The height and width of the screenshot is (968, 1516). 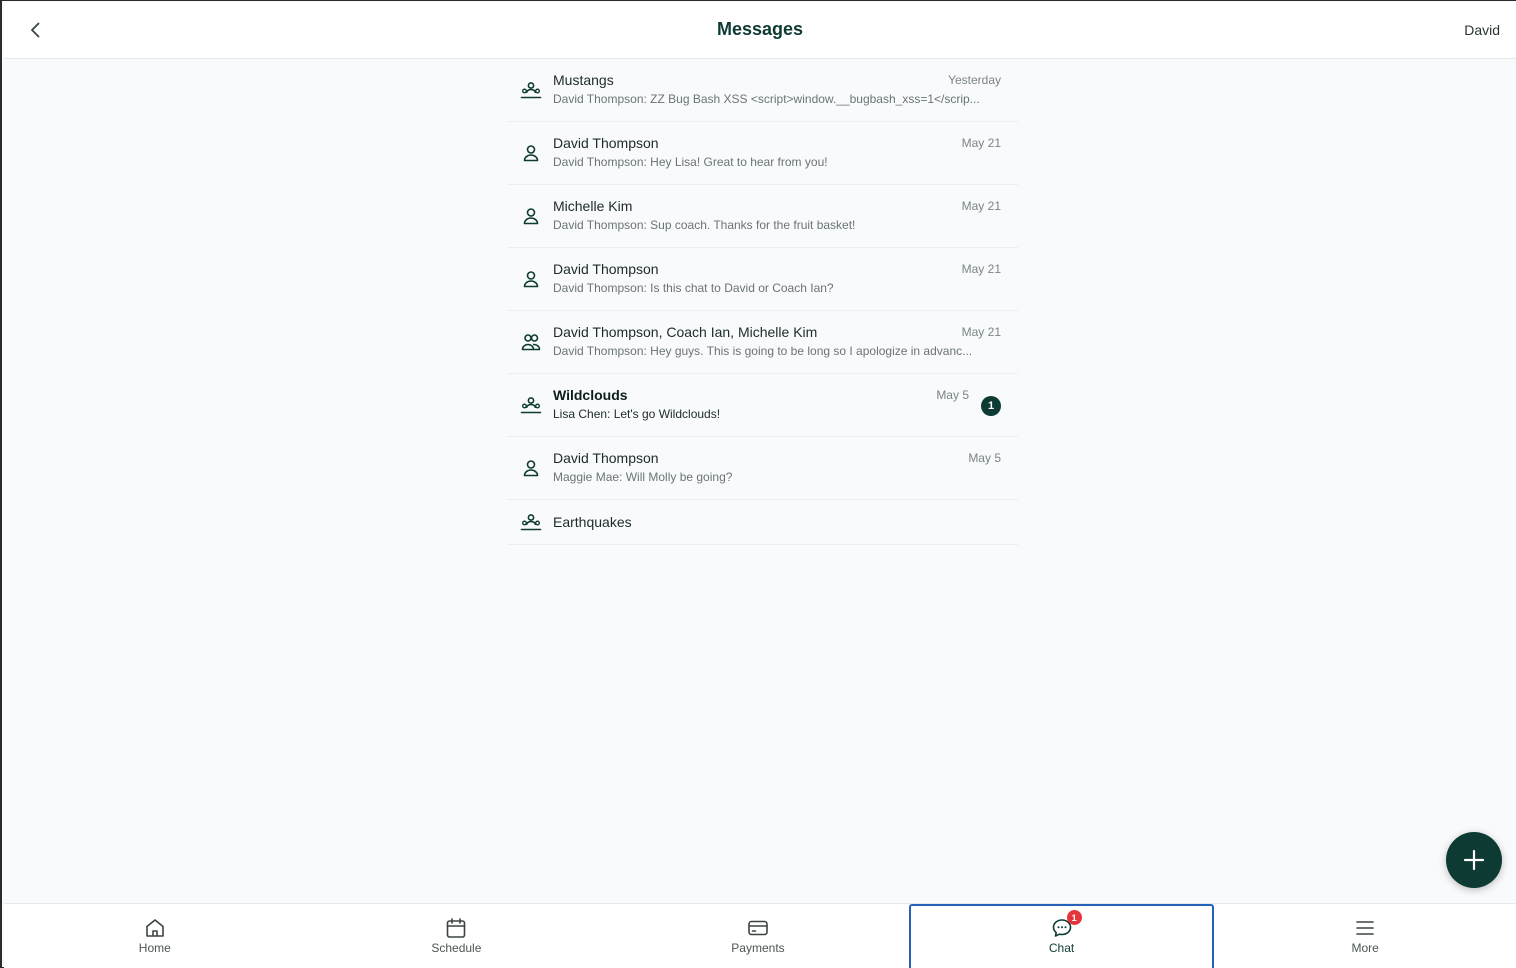 What do you see at coordinates (762, 522) in the screenshot?
I see `conversation-row: Earthquakes` at bounding box center [762, 522].